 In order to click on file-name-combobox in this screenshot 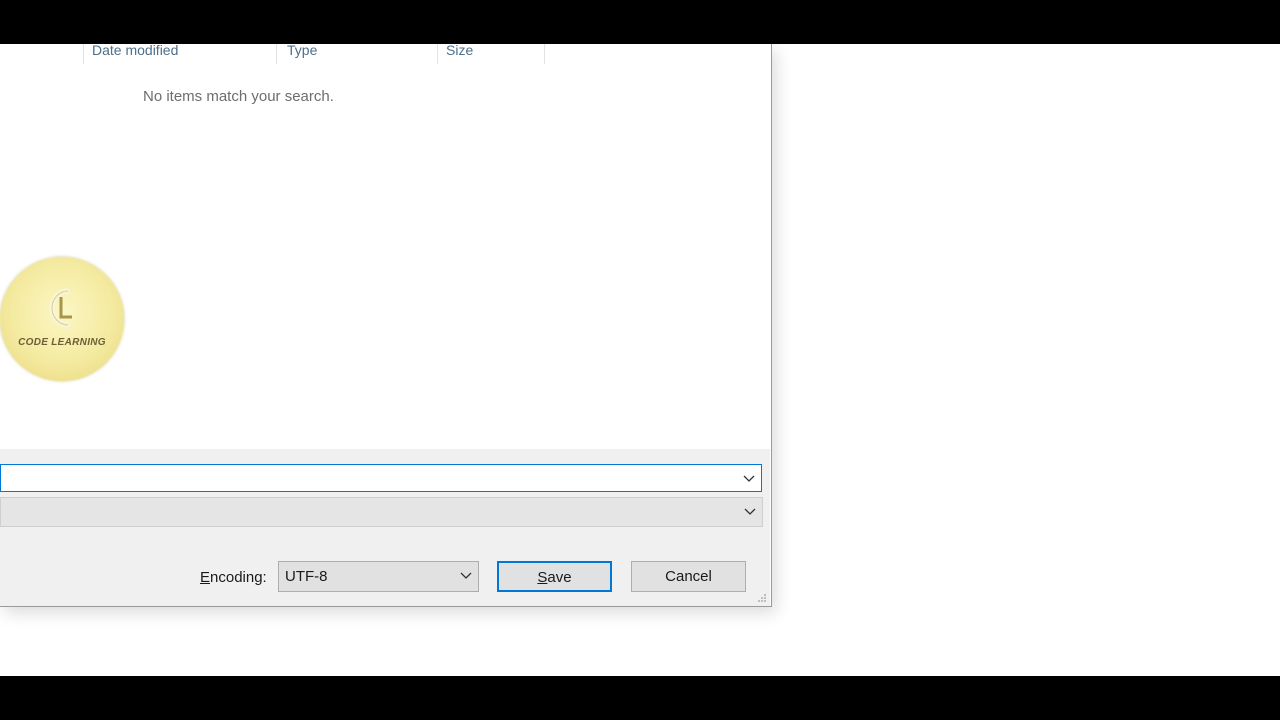, I will do `click(381, 478)`.